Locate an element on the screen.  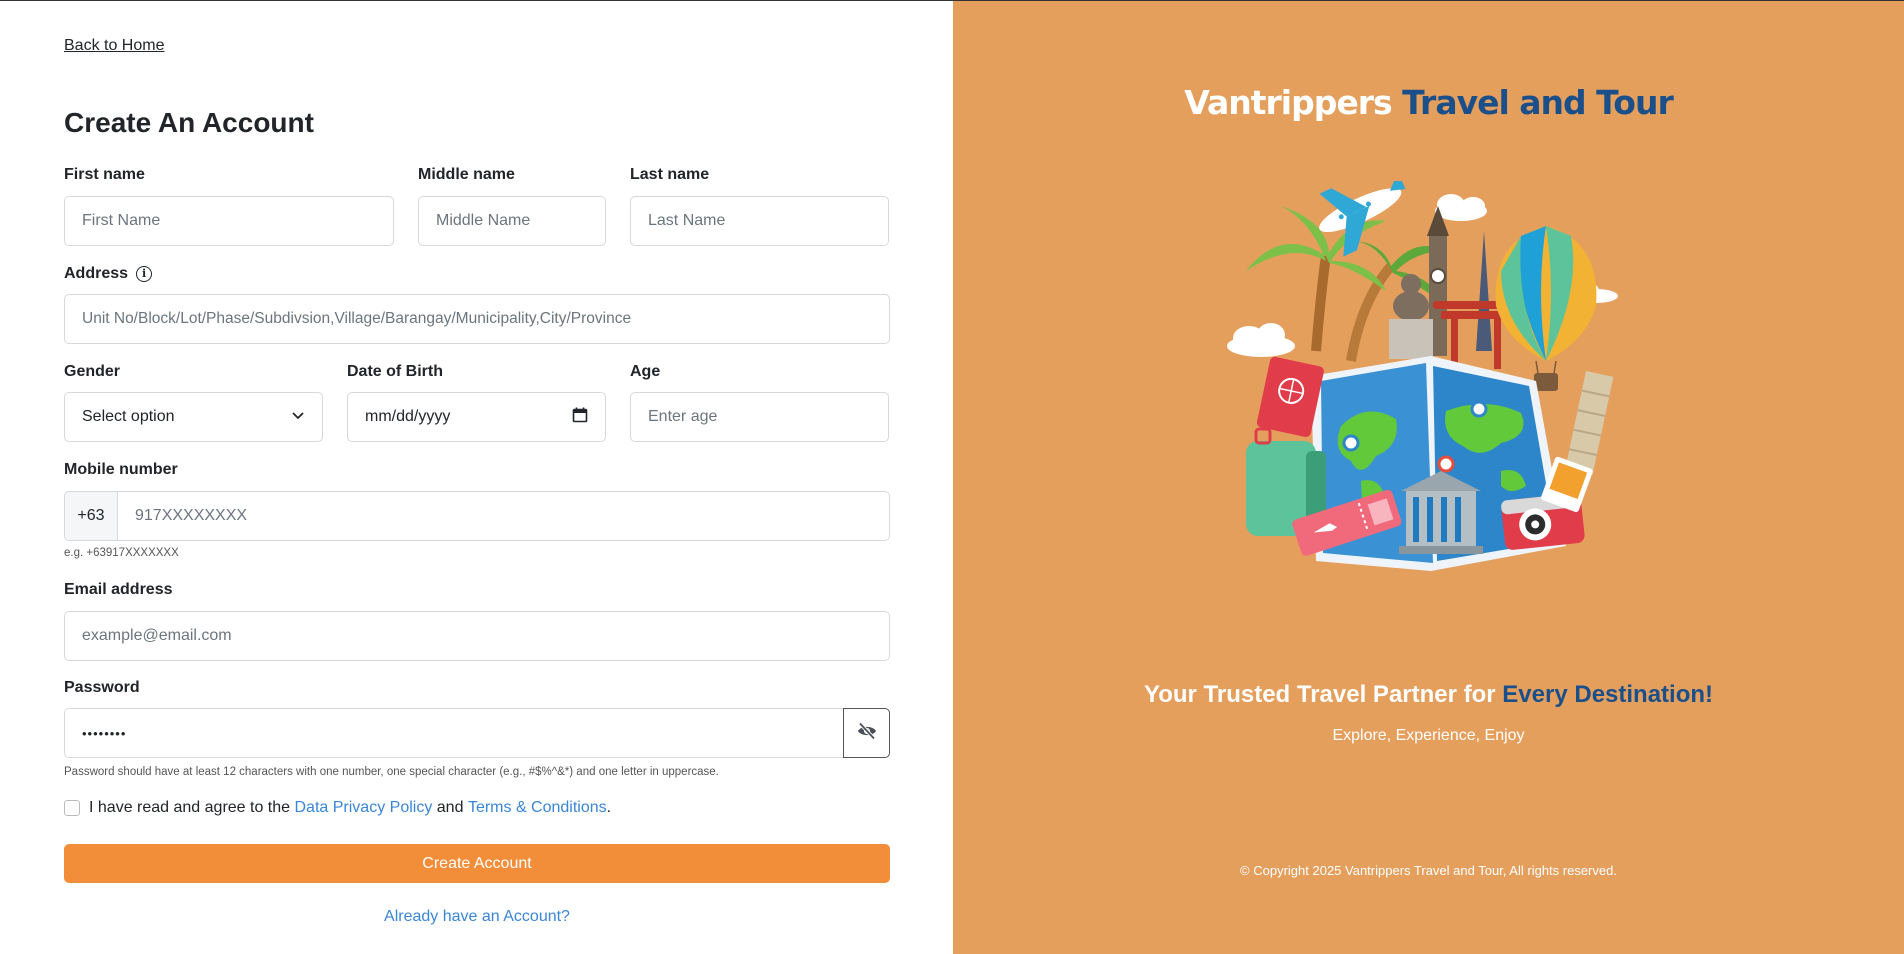
age-label: Age is located at coordinates (645, 371).